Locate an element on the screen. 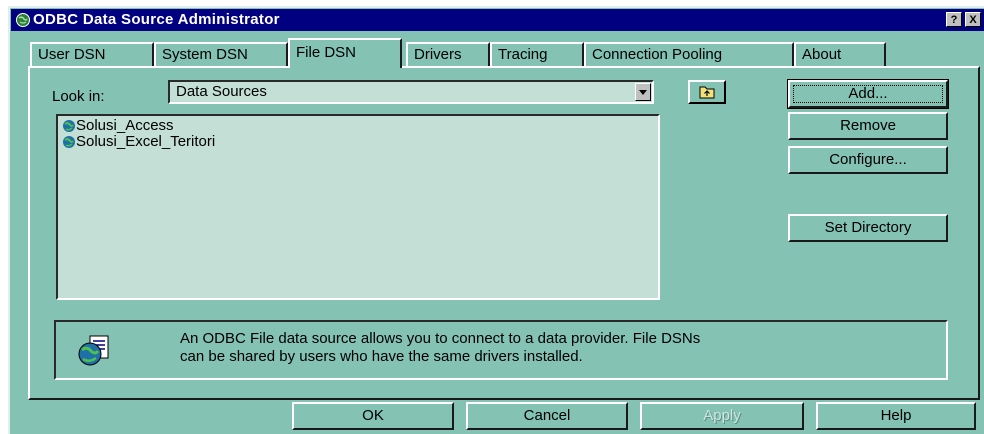  apply-button: Apply is located at coordinates (722, 416).